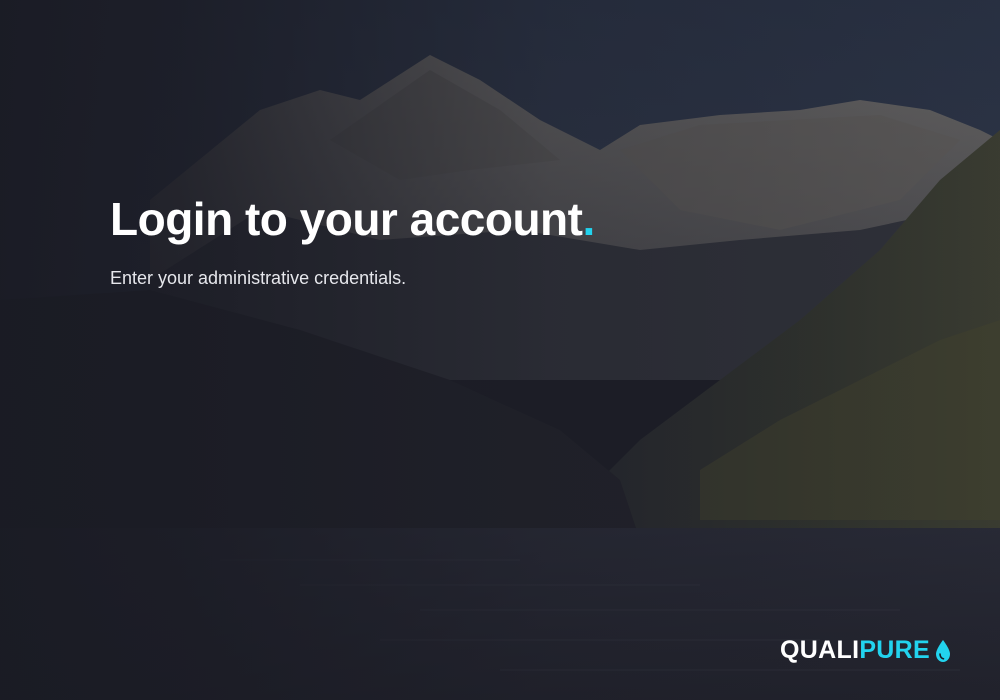  I want to click on page-subtitle: Enter your administrative credentials., so click(258, 278).